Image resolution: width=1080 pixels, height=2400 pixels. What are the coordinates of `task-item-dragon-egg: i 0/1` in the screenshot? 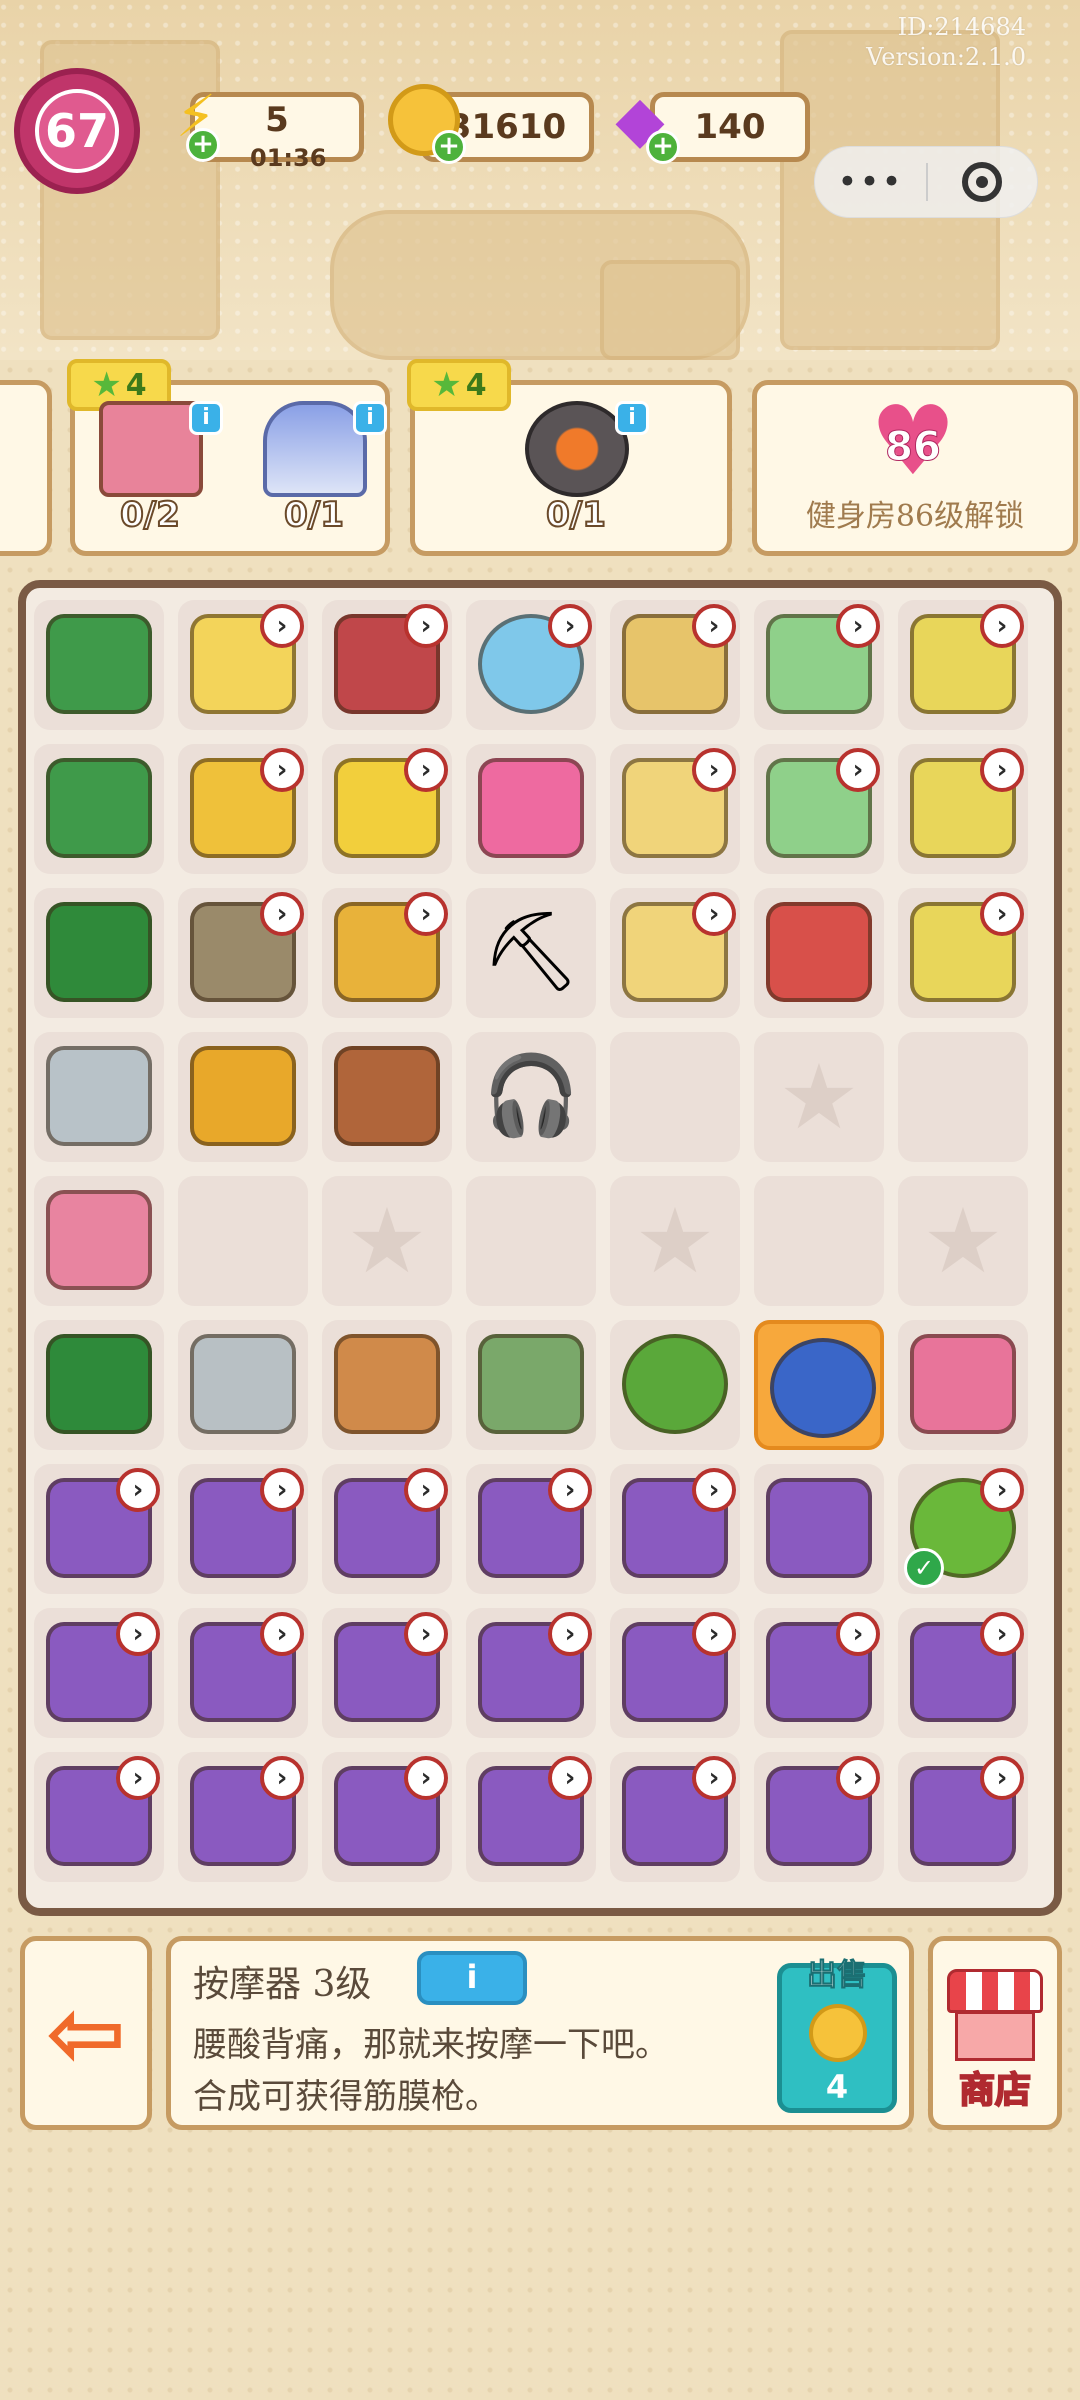 It's located at (580, 468).